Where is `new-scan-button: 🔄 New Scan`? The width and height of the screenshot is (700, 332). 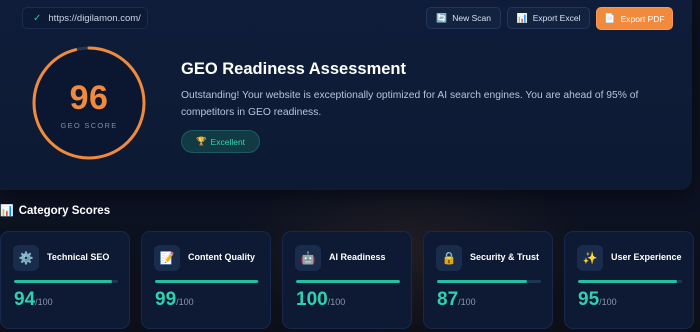 new-scan-button: 🔄 New Scan is located at coordinates (463, 18).